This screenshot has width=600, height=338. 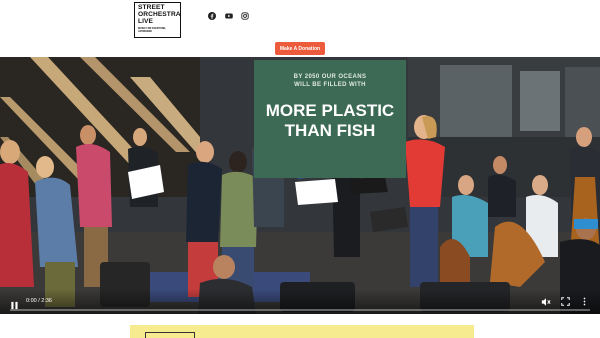 I want to click on fullscreen-icon, so click(x=565, y=301).